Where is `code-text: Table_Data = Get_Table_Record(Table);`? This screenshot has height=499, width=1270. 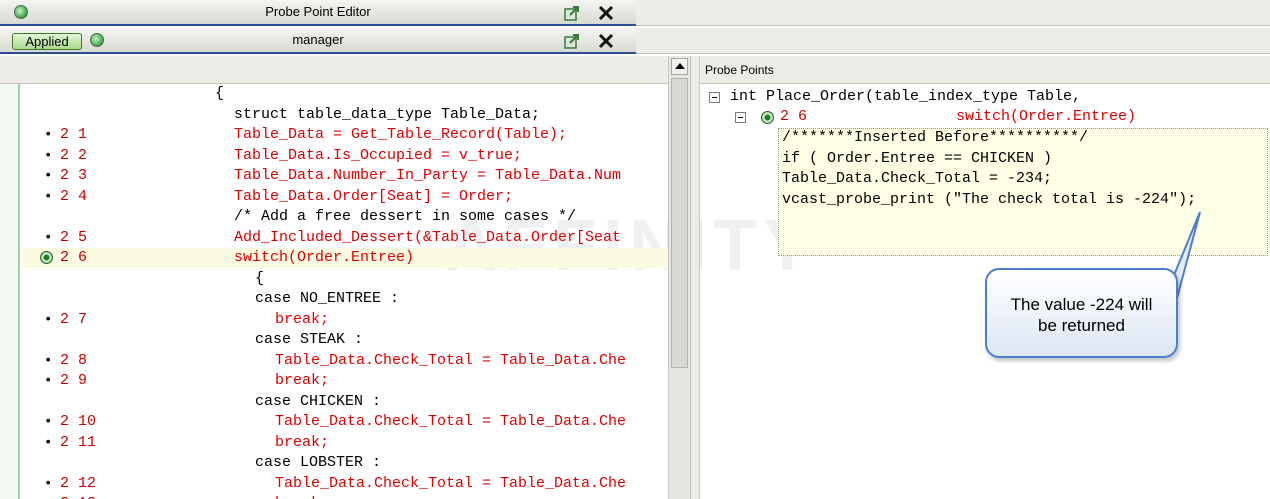 code-text: Table_Data = Get_Table_Record(Table); is located at coordinates (401, 134).